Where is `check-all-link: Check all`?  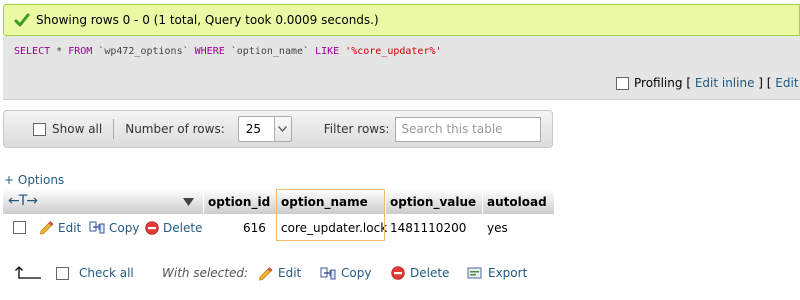
check-all-link: Check all is located at coordinates (106, 273).